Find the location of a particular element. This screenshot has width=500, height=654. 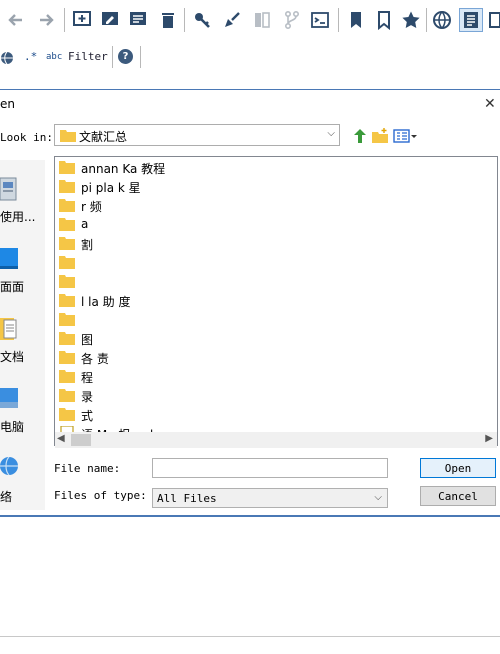

up-folder-icon is located at coordinates (360, 136).